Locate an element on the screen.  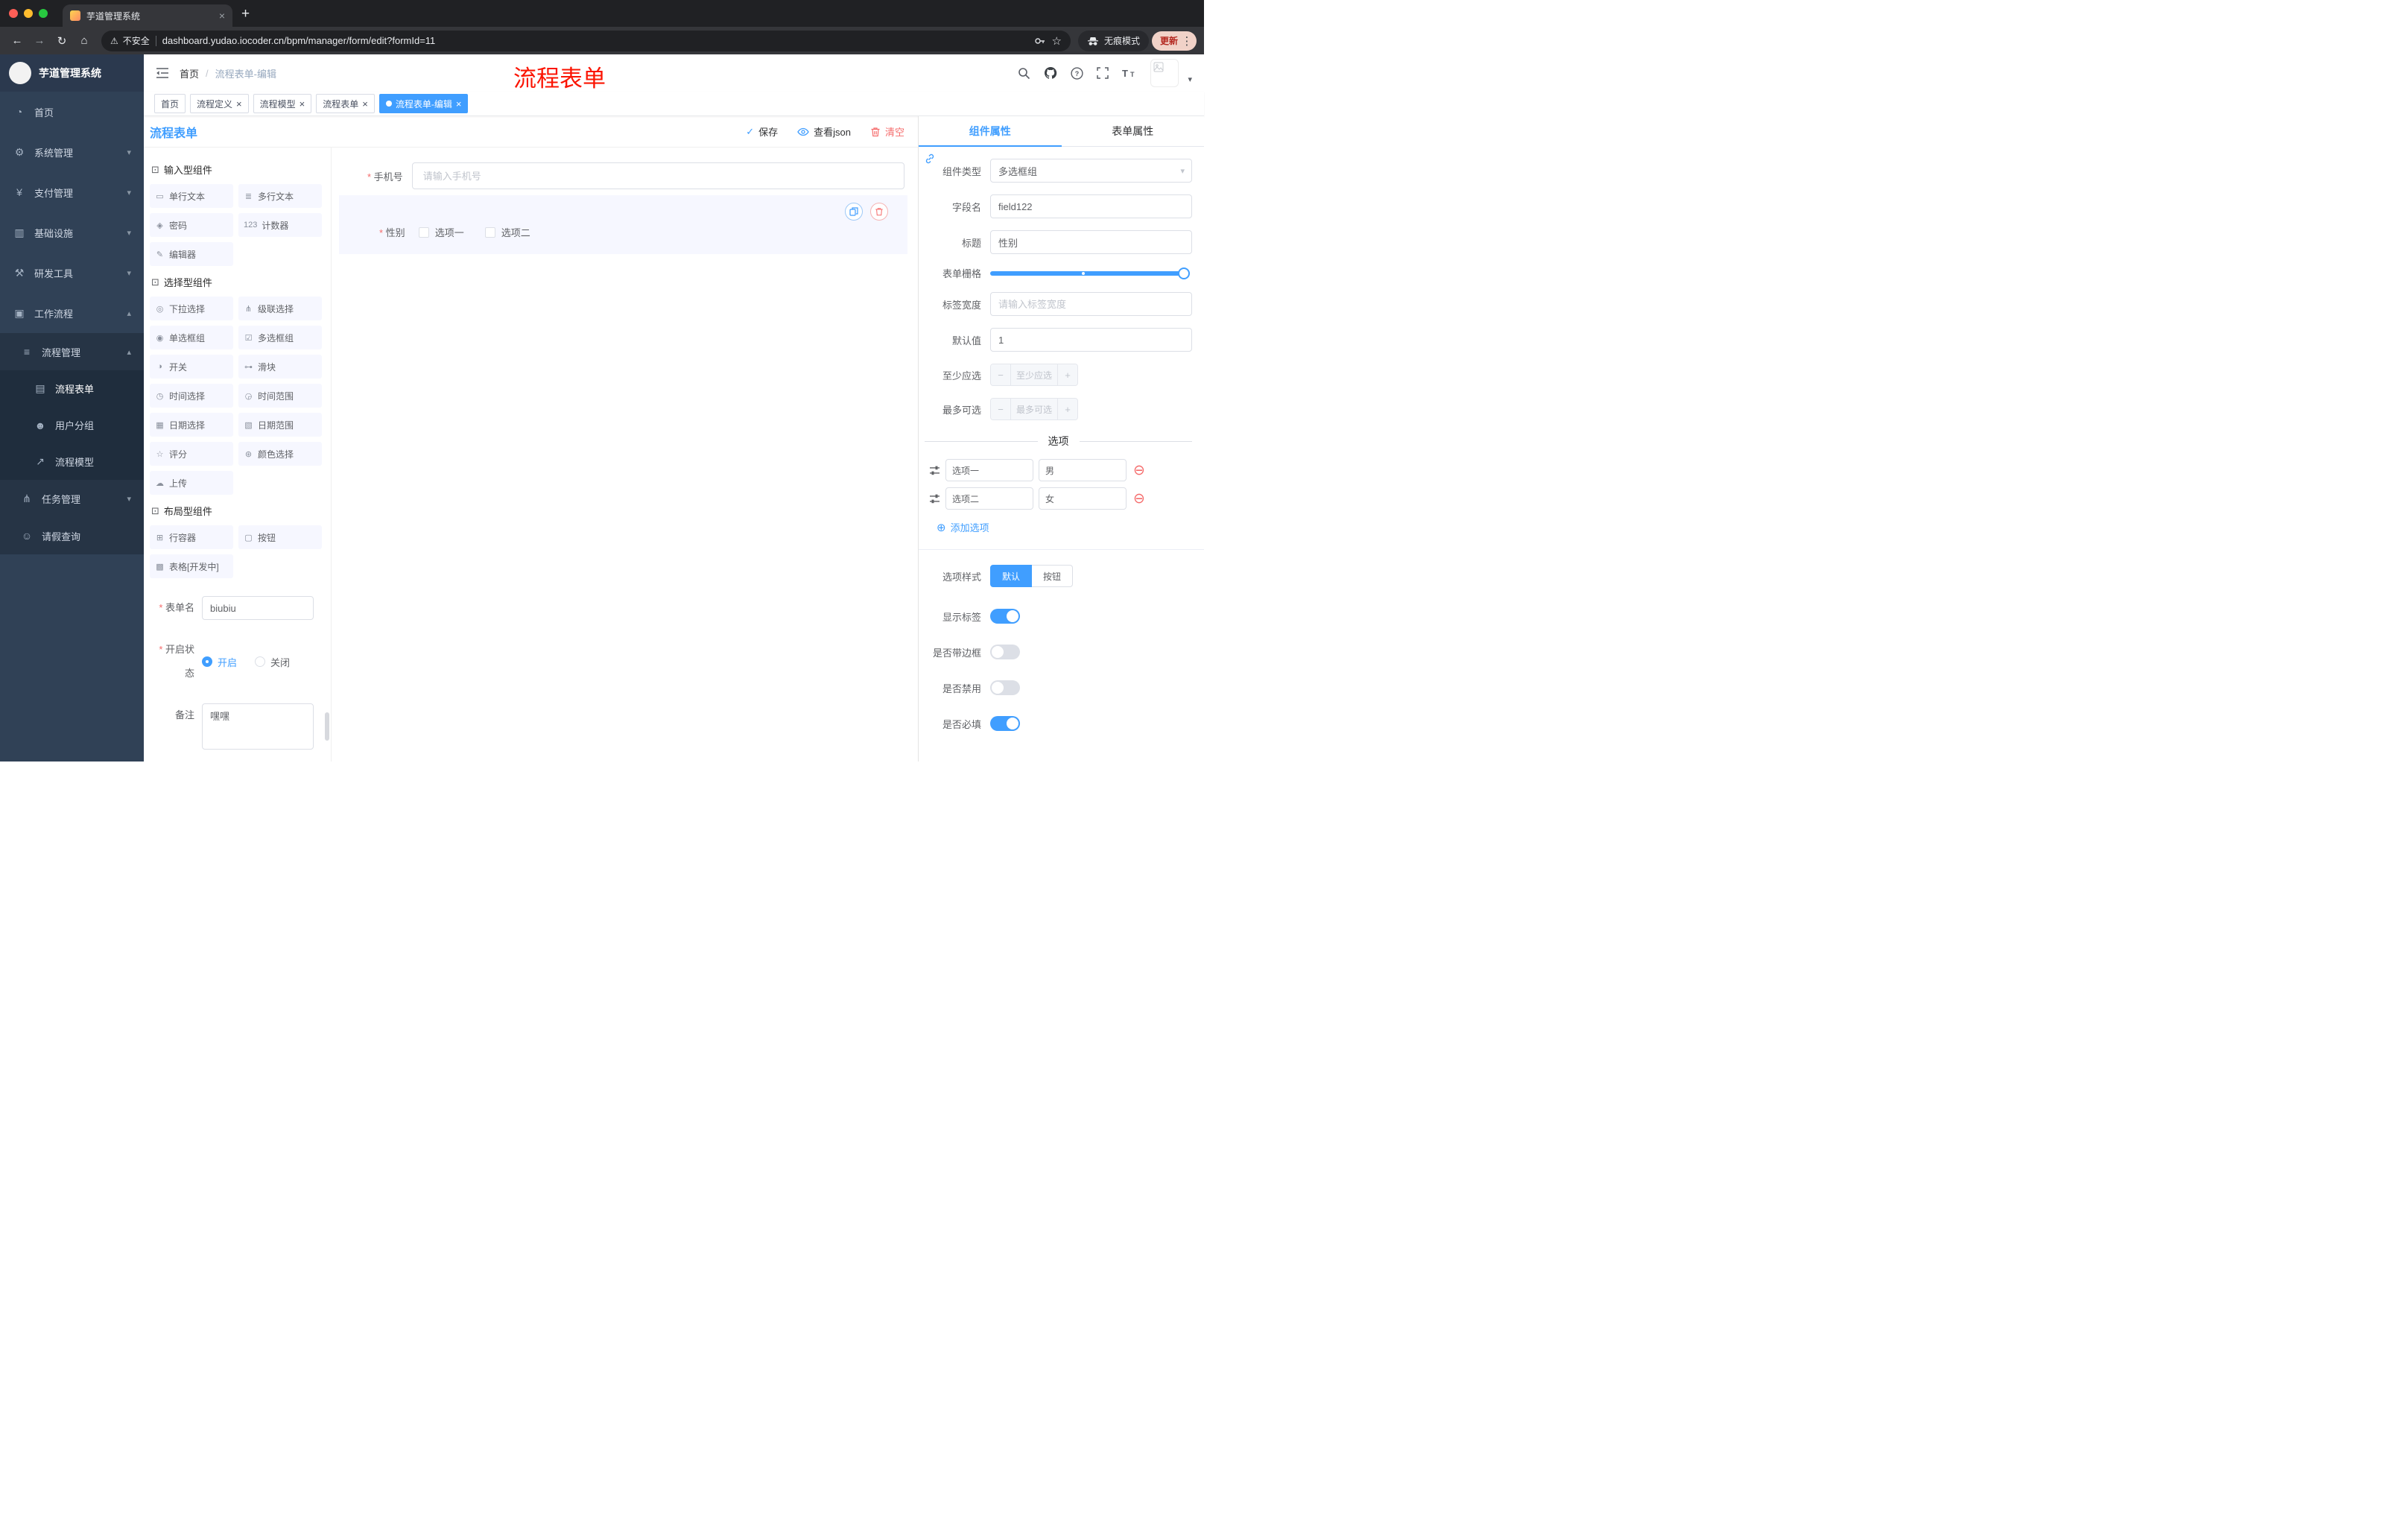
status-radio-on: 开启 is located at coordinates (219, 662).